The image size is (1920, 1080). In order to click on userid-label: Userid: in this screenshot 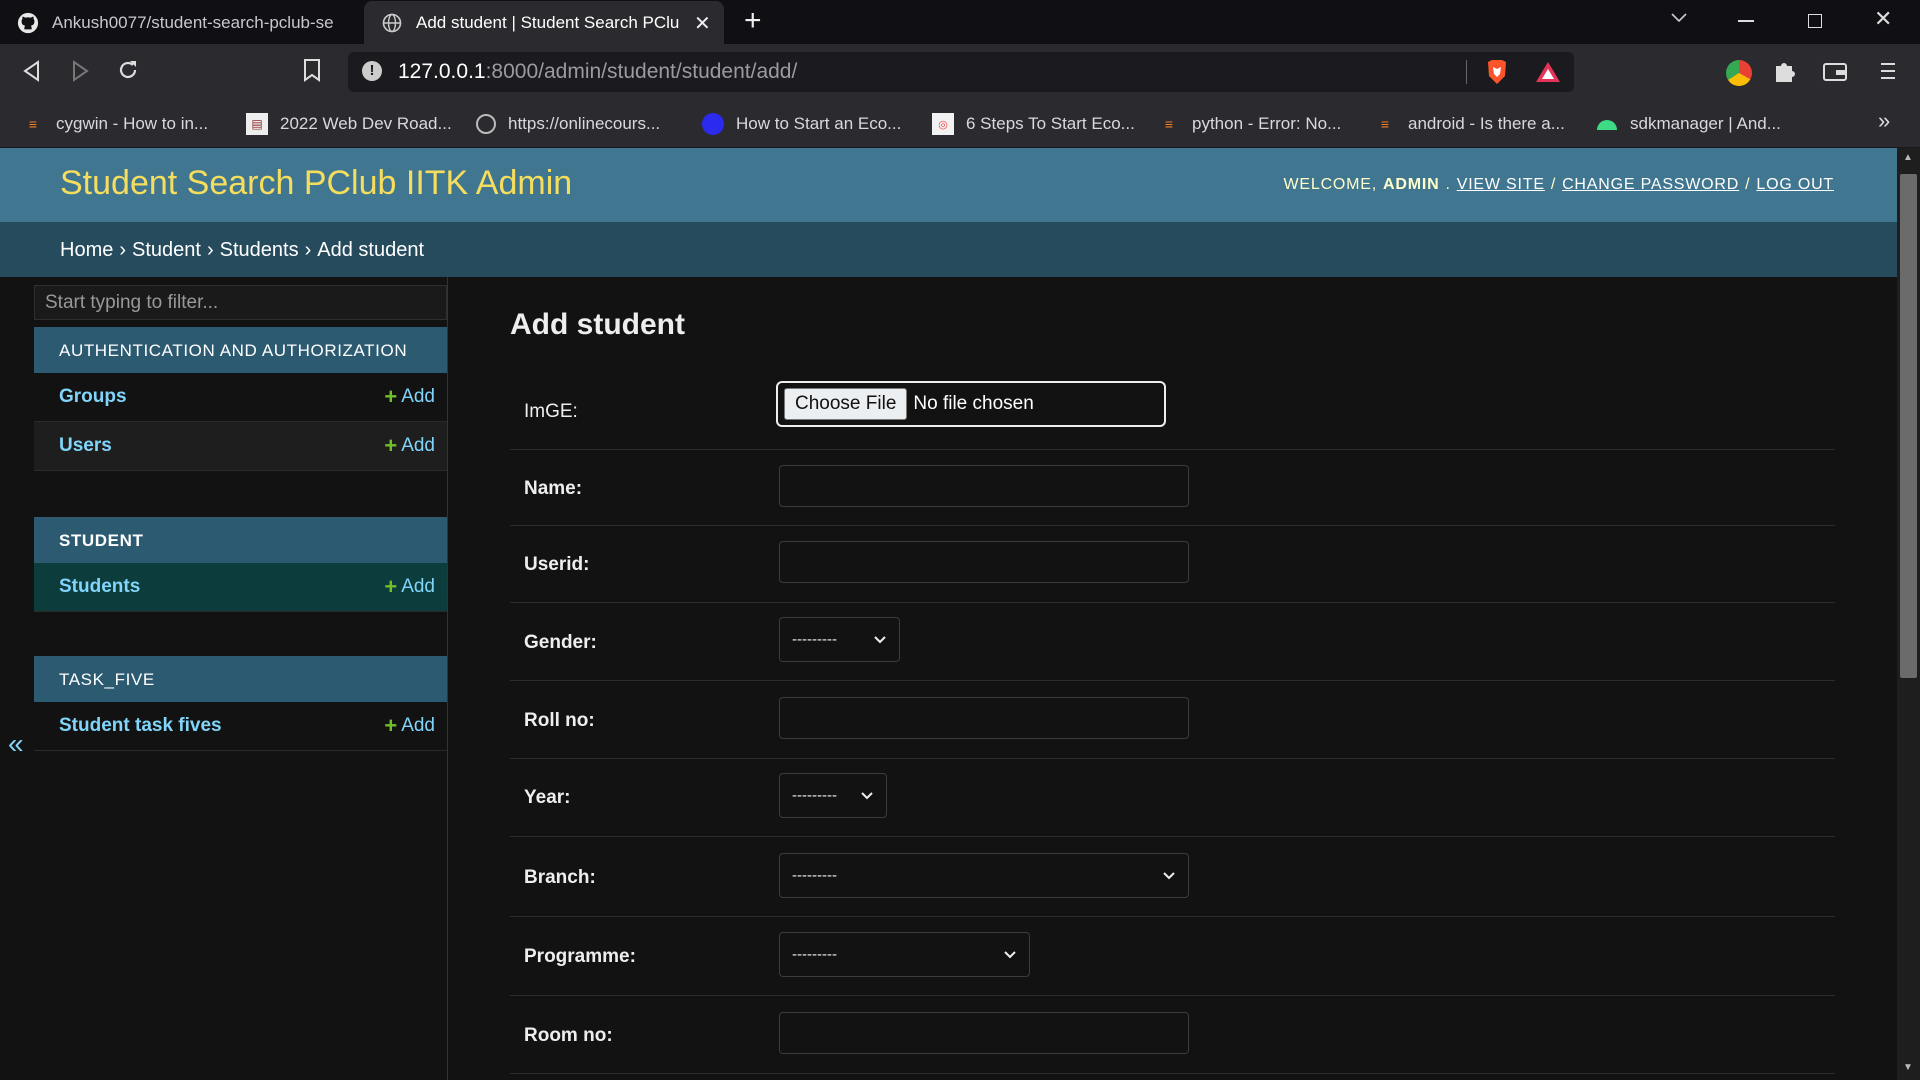, I will do `click(557, 564)`.